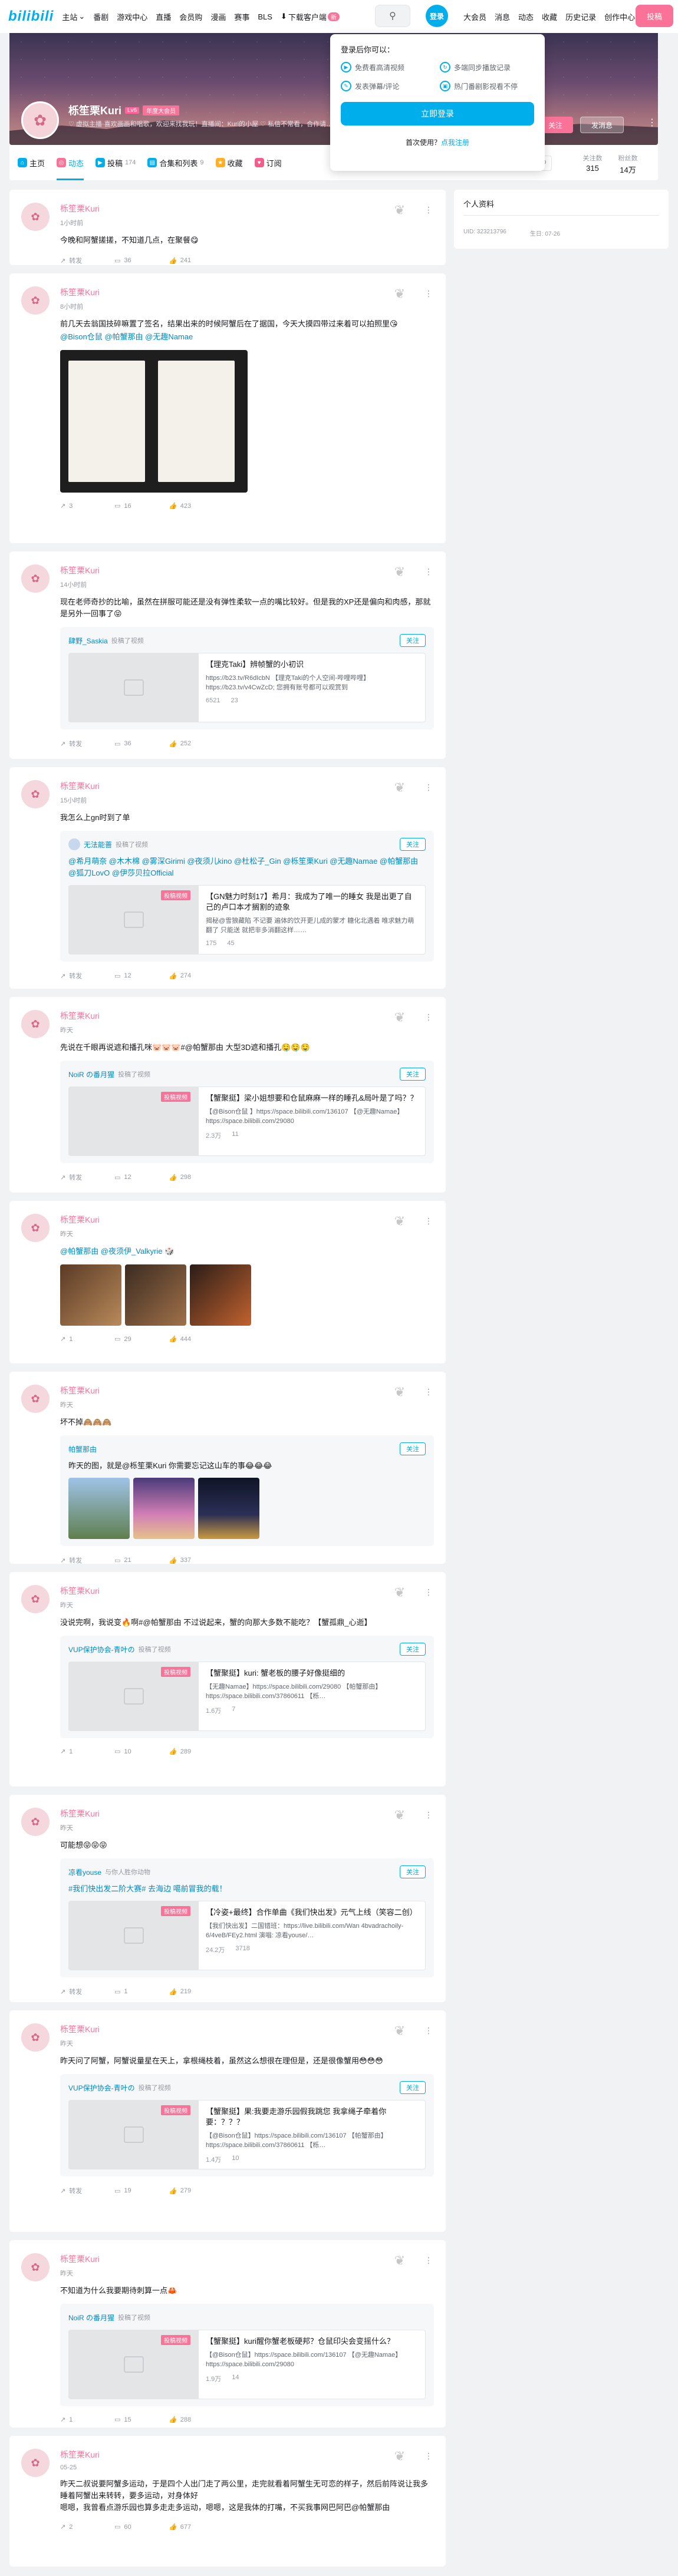 Image resolution: width=678 pixels, height=2576 pixels. Describe the element at coordinates (196, 2190) in the screenshot. I see `like-button: 👍 279` at that location.